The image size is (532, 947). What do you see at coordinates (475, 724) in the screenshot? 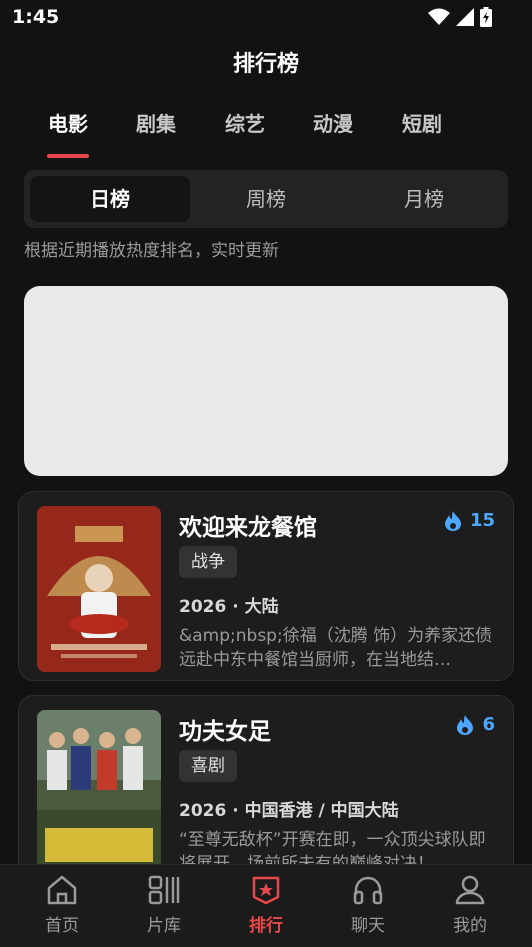
I see `heat-indicator: 6` at bounding box center [475, 724].